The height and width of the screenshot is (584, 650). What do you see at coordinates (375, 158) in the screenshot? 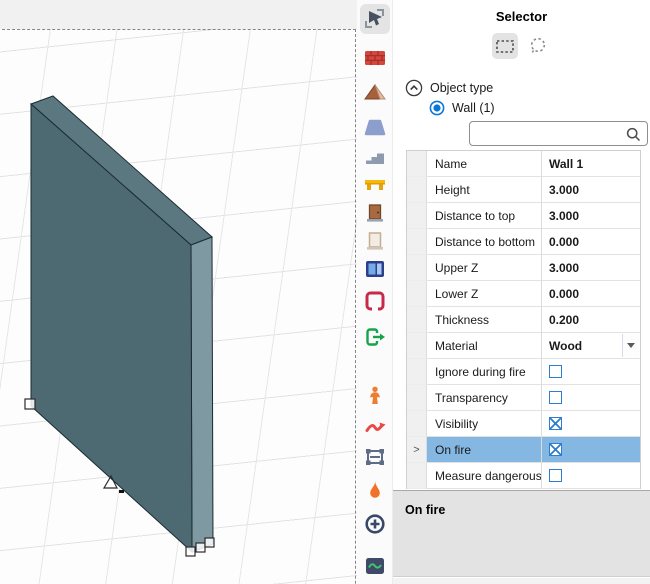
I see `stairs-tool-button` at bounding box center [375, 158].